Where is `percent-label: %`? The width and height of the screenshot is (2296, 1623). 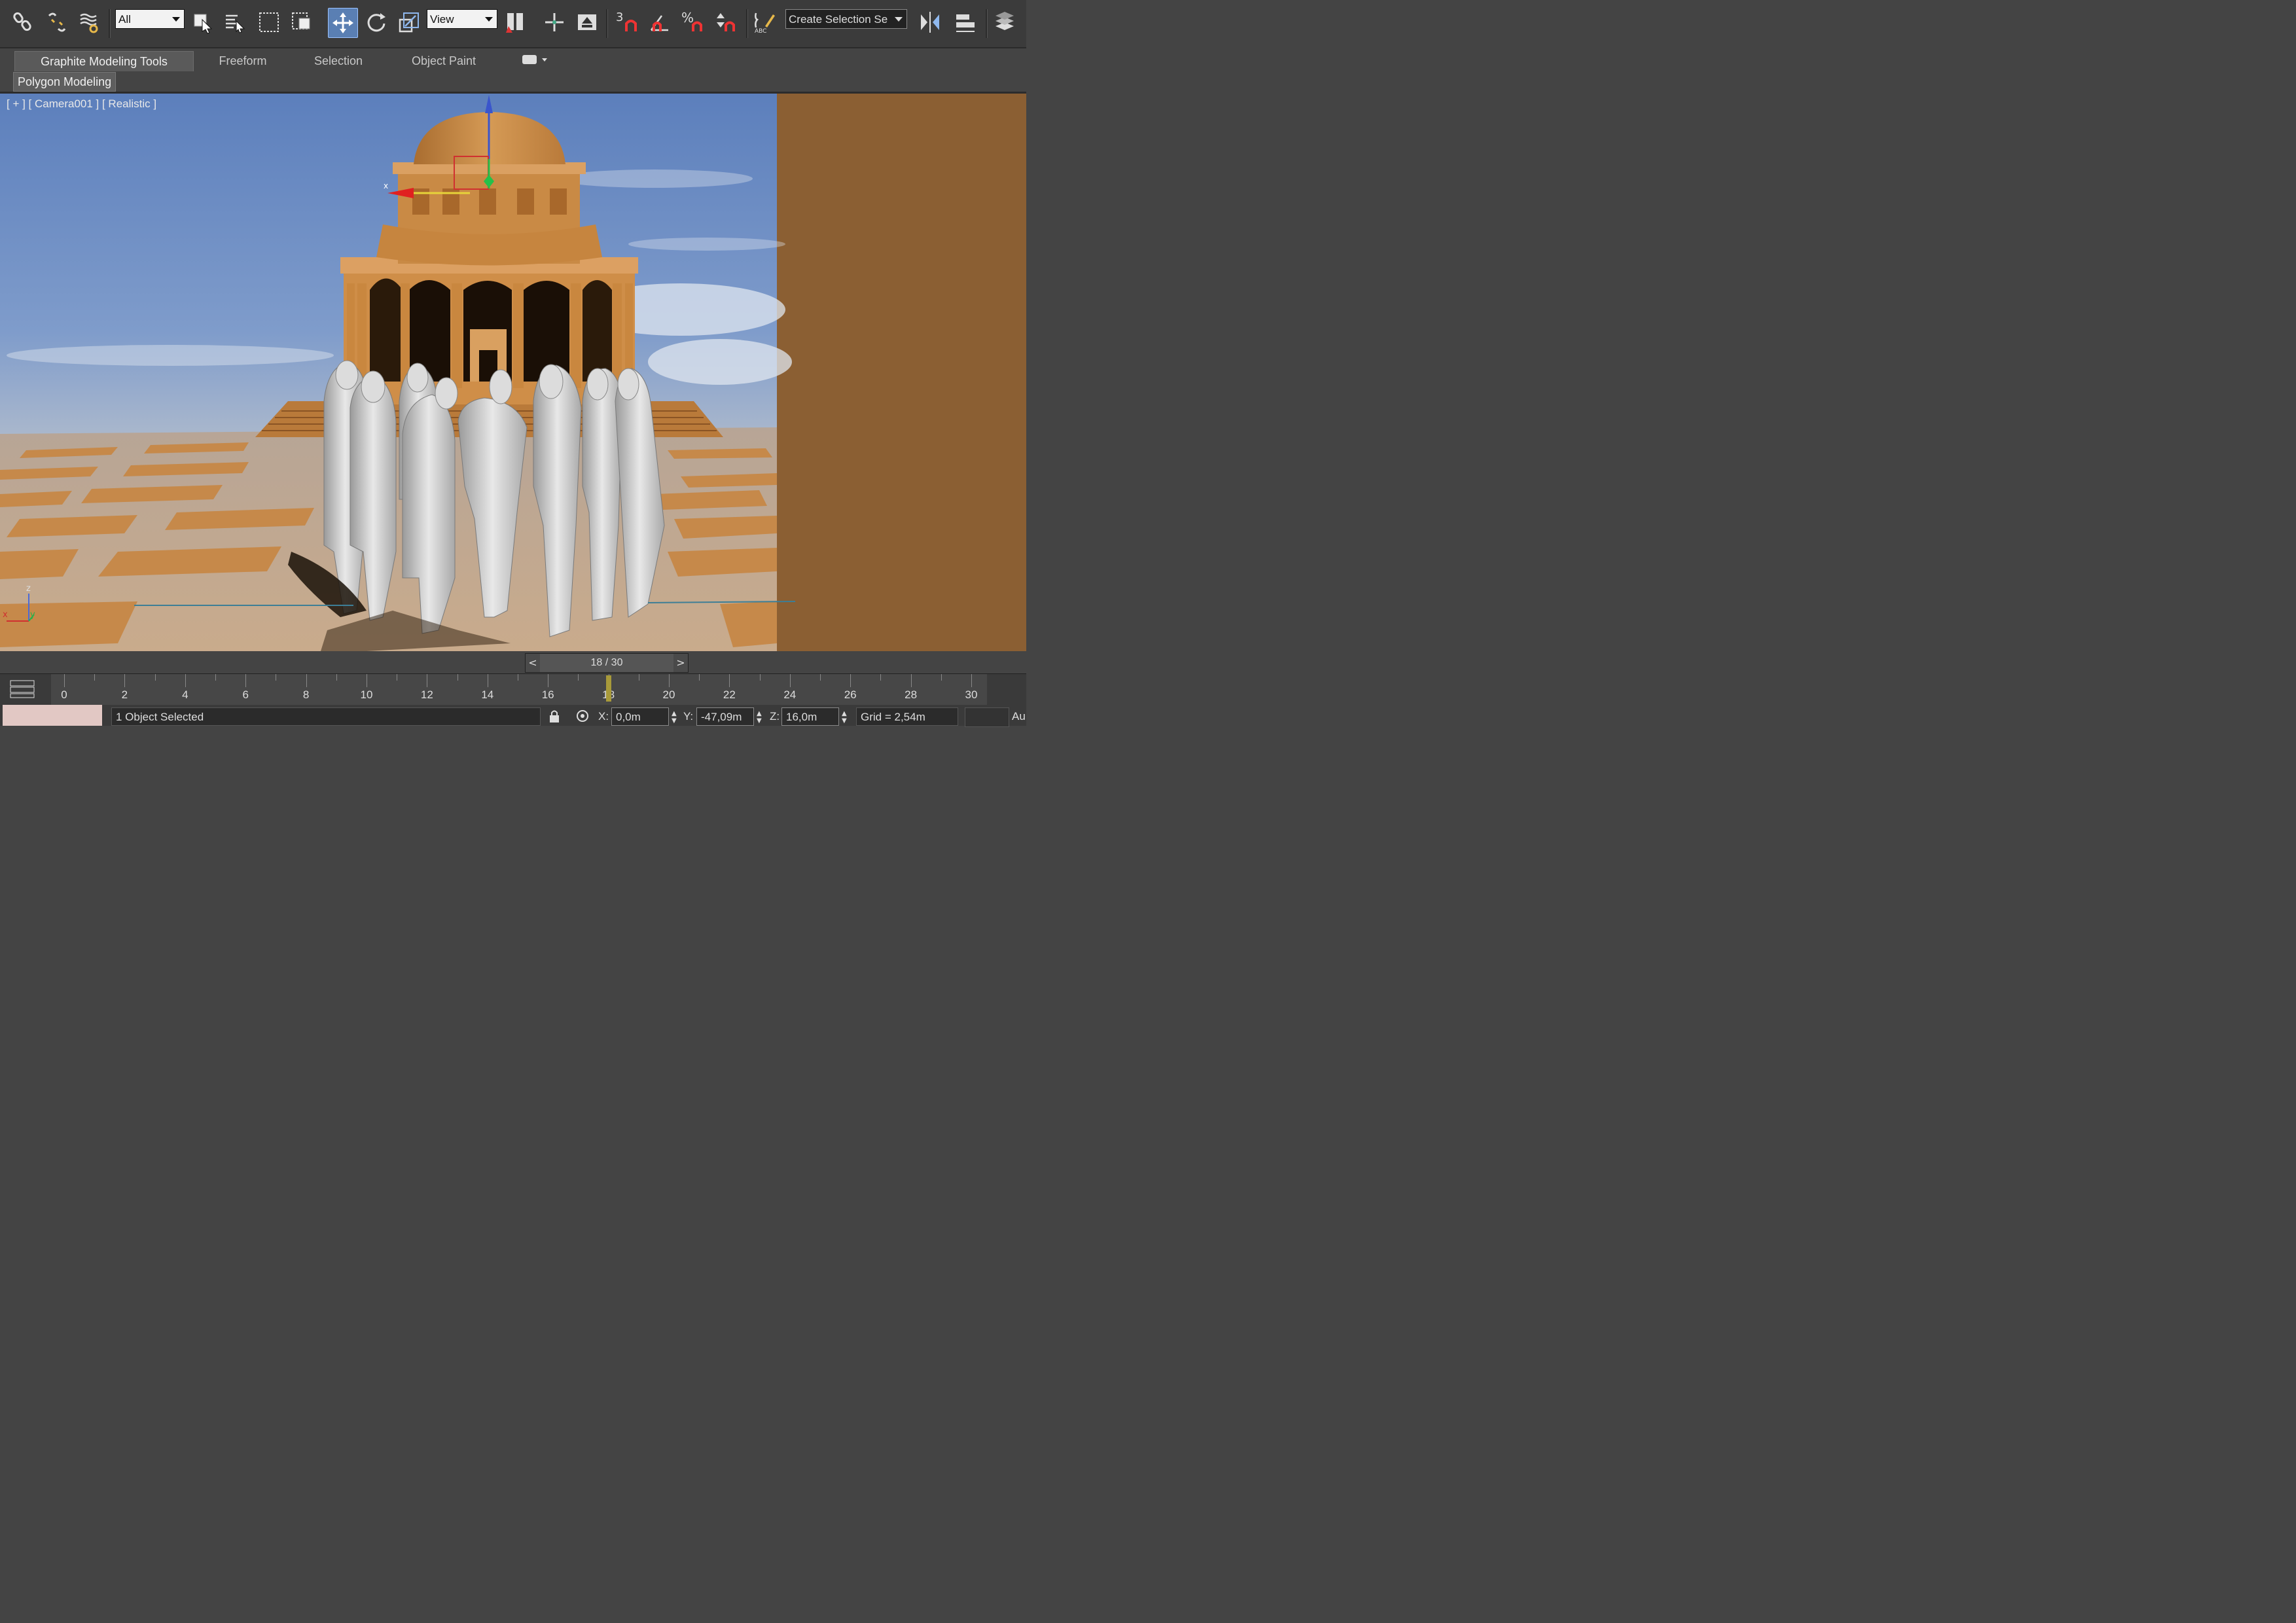
percent-label: % is located at coordinates (687, 18).